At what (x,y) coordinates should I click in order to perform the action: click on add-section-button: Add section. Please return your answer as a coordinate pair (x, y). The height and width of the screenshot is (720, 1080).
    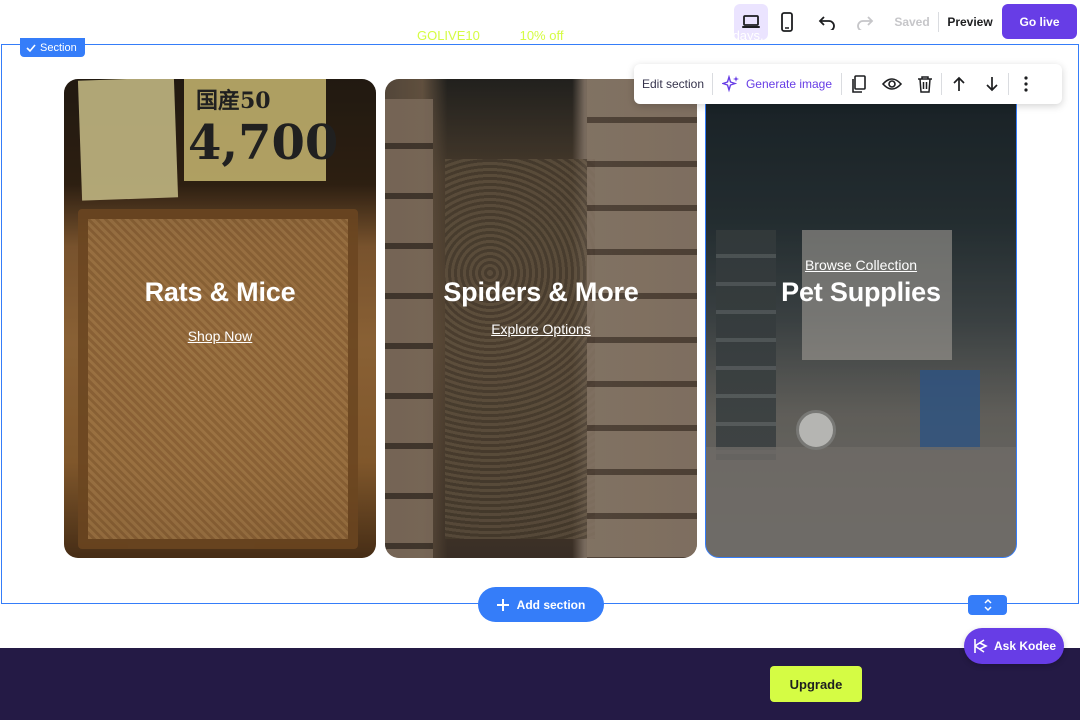
    Looking at the image, I should click on (541, 604).